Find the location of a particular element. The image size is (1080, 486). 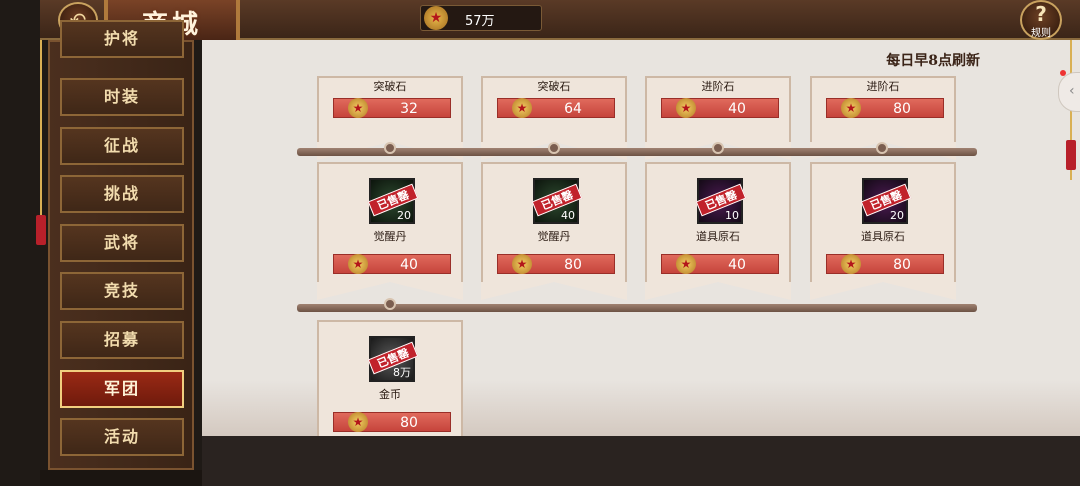

shop-card: 已售罄 20 道具原石 ★ 80 is located at coordinates (883, 231).